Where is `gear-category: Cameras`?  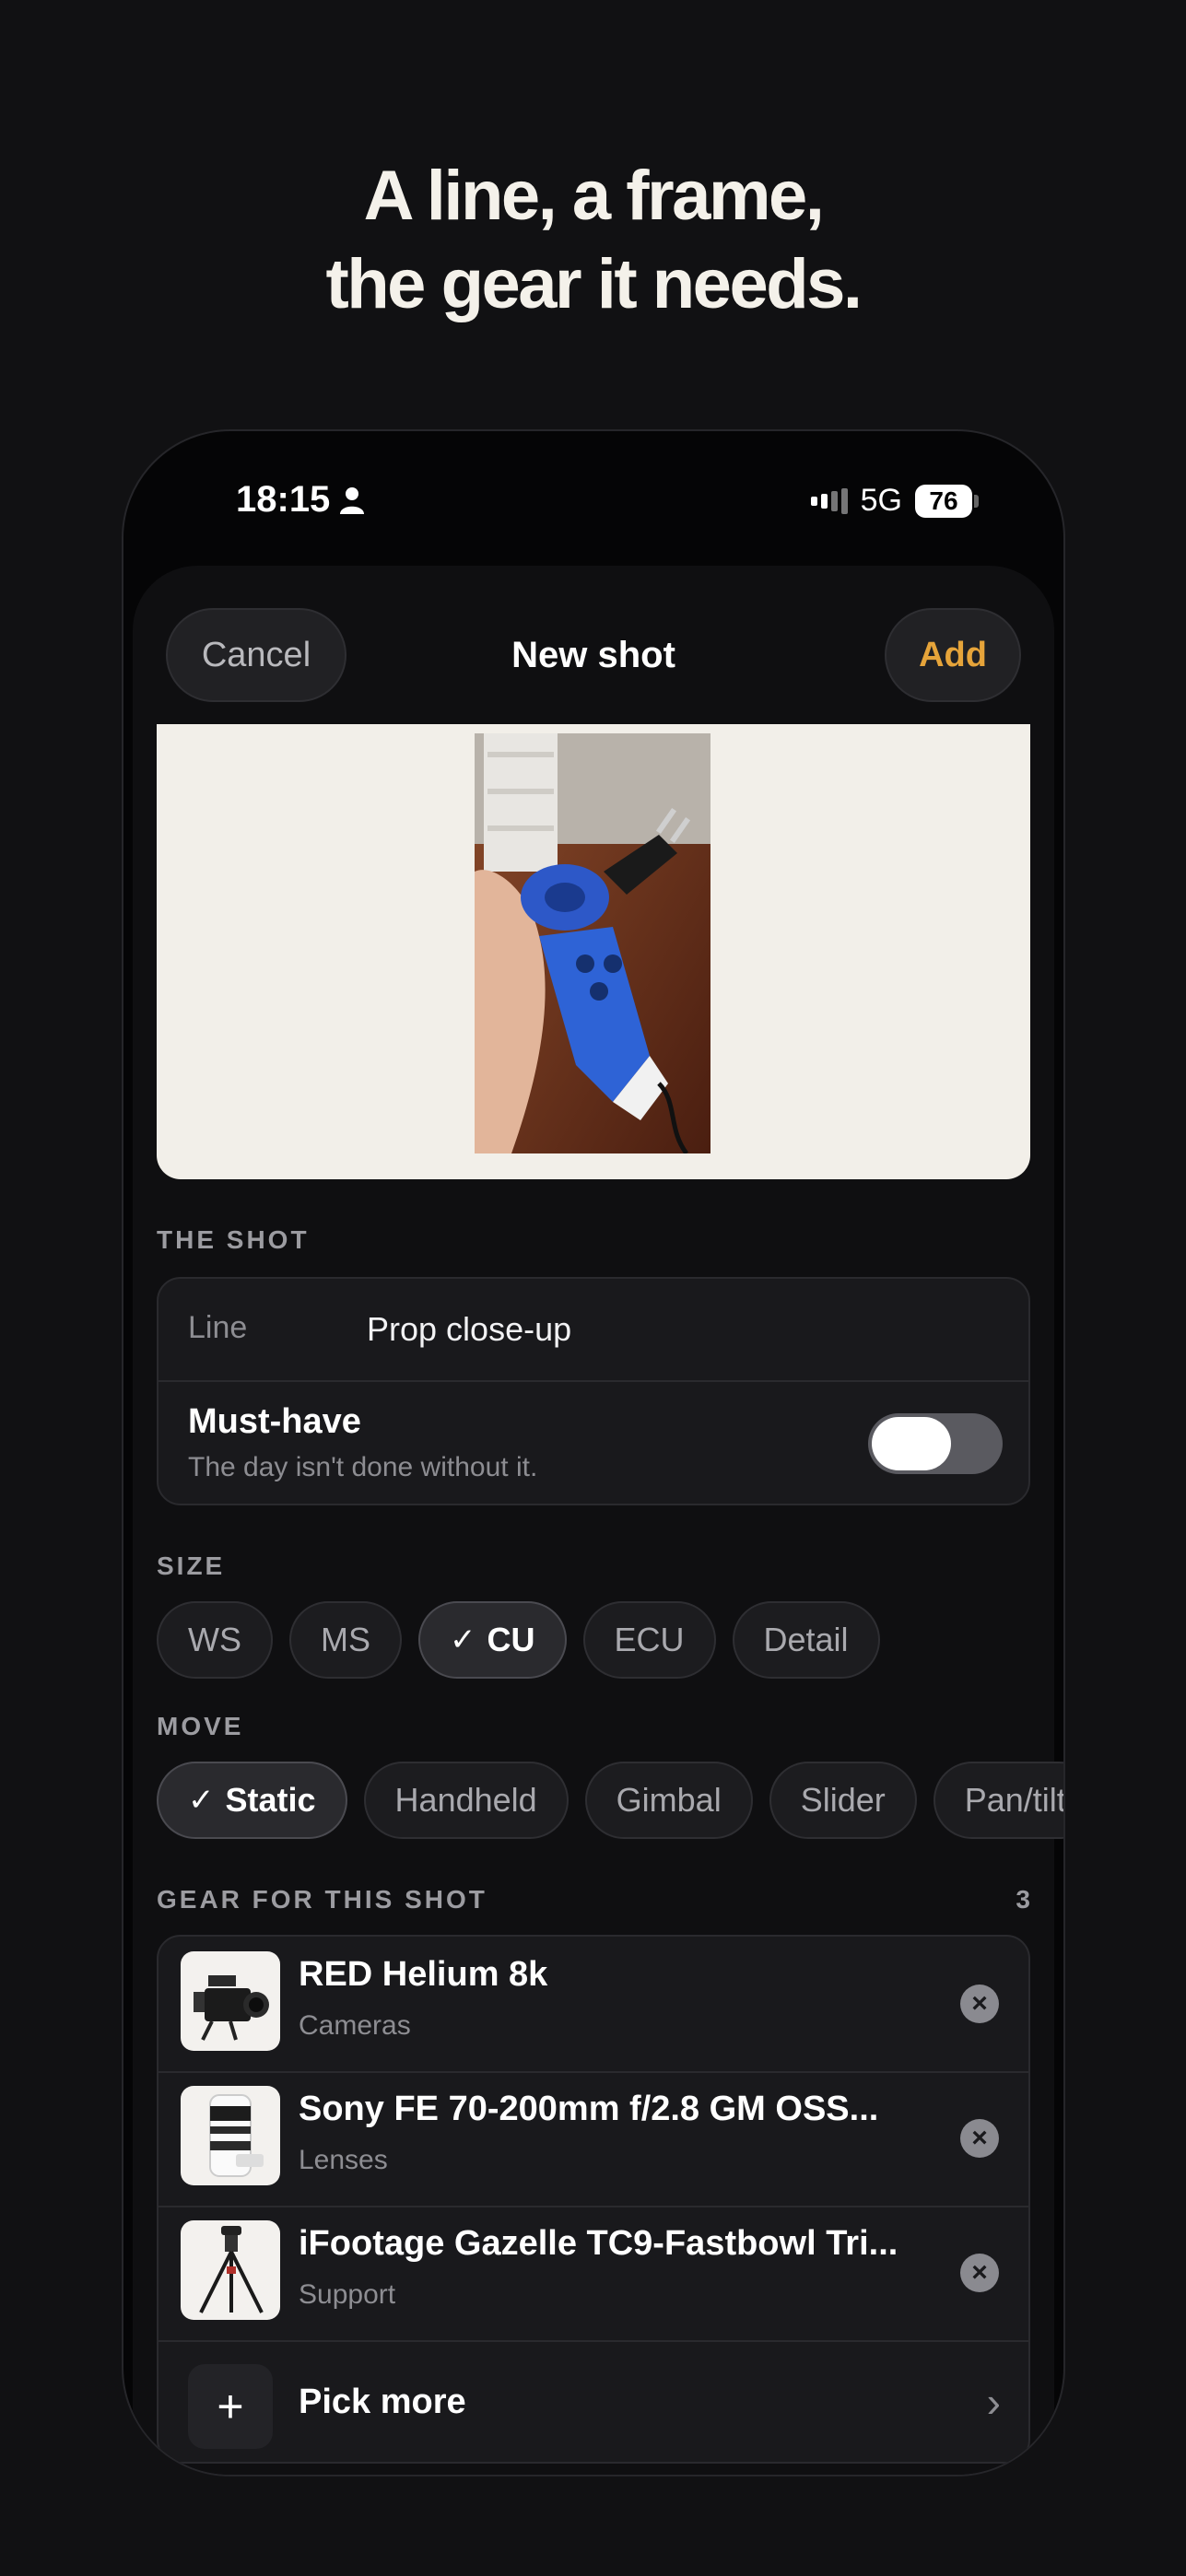
gear-category: Cameras is located at coordinates (355, 2025).